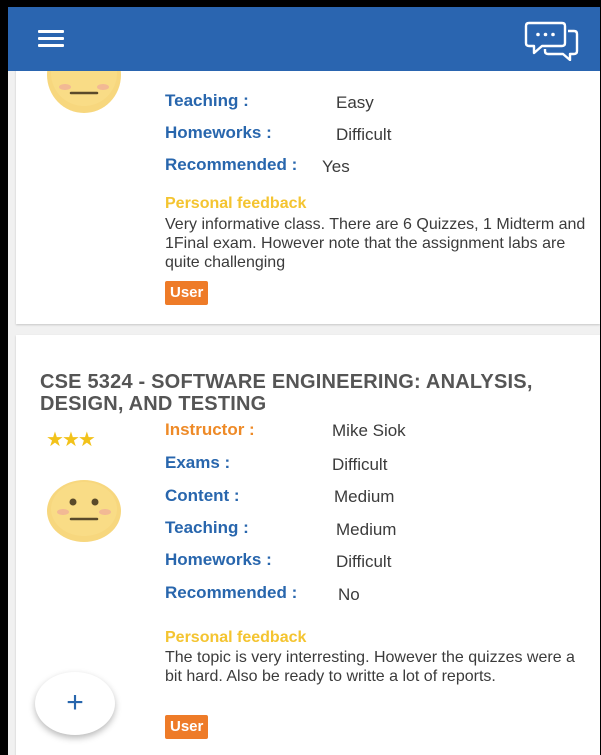  Describe the element at coordinates (364, 496) in the screenshot. I see `content-value: Medium` at that location.